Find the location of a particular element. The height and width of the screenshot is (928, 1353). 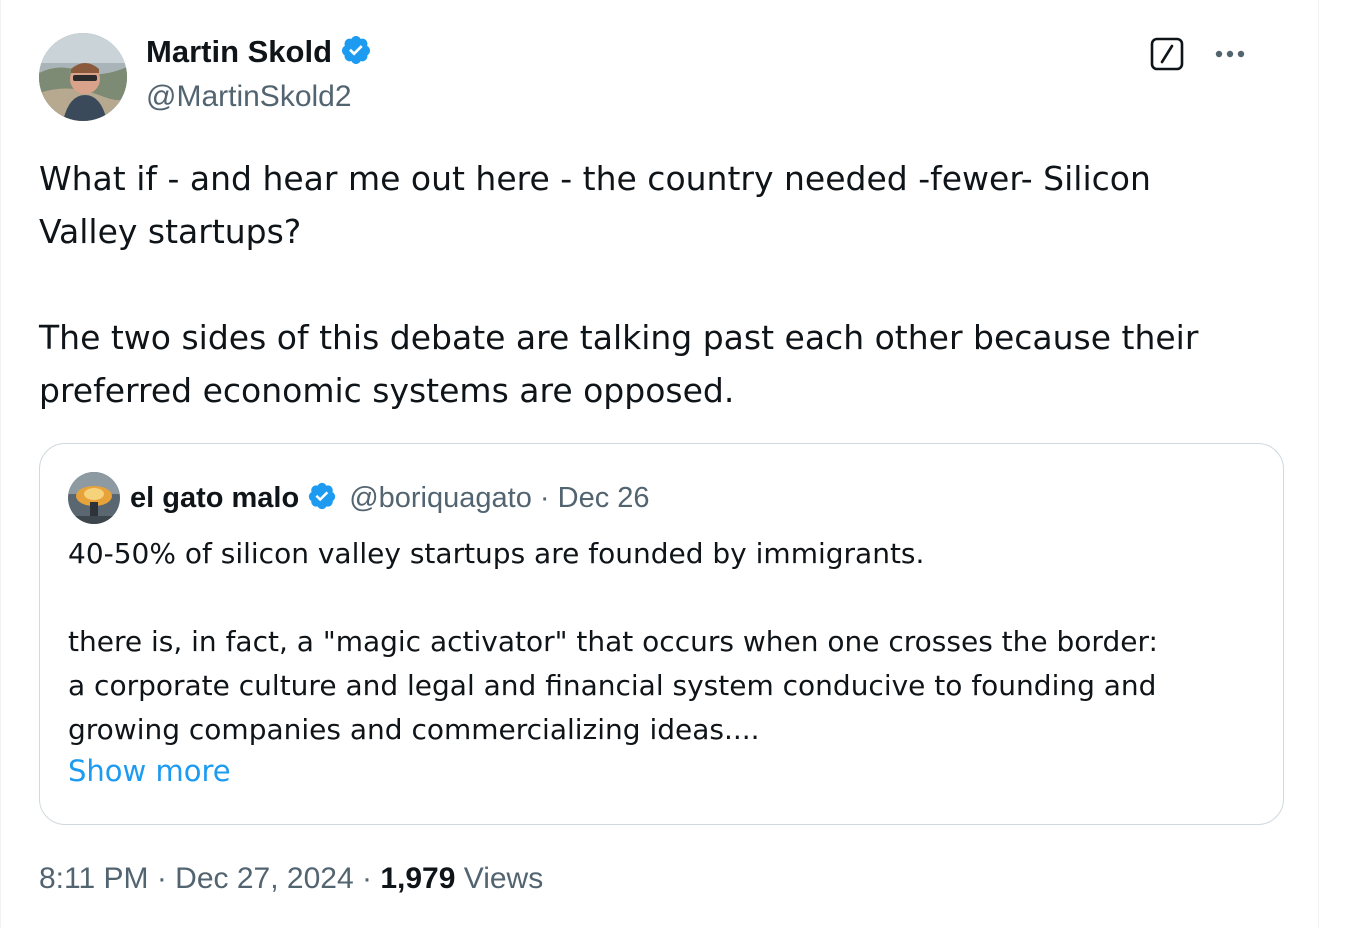

quoted-avatar is located at coordinates (94, 498).